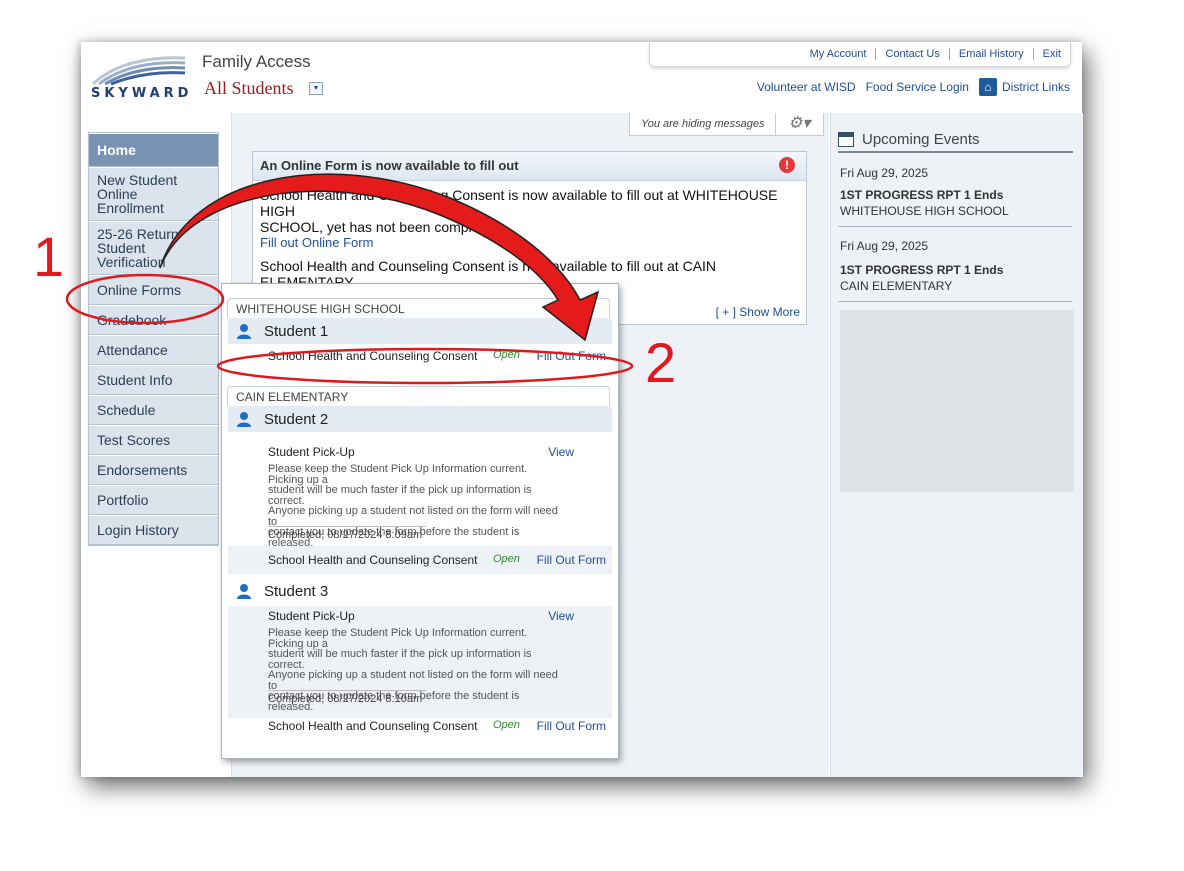 The width and height of the screenshot is (1184, 871). What do you see at coordinates (138, 71) in the screenshot?
I see `swoosh-icon` at bounding box center [138, 71].